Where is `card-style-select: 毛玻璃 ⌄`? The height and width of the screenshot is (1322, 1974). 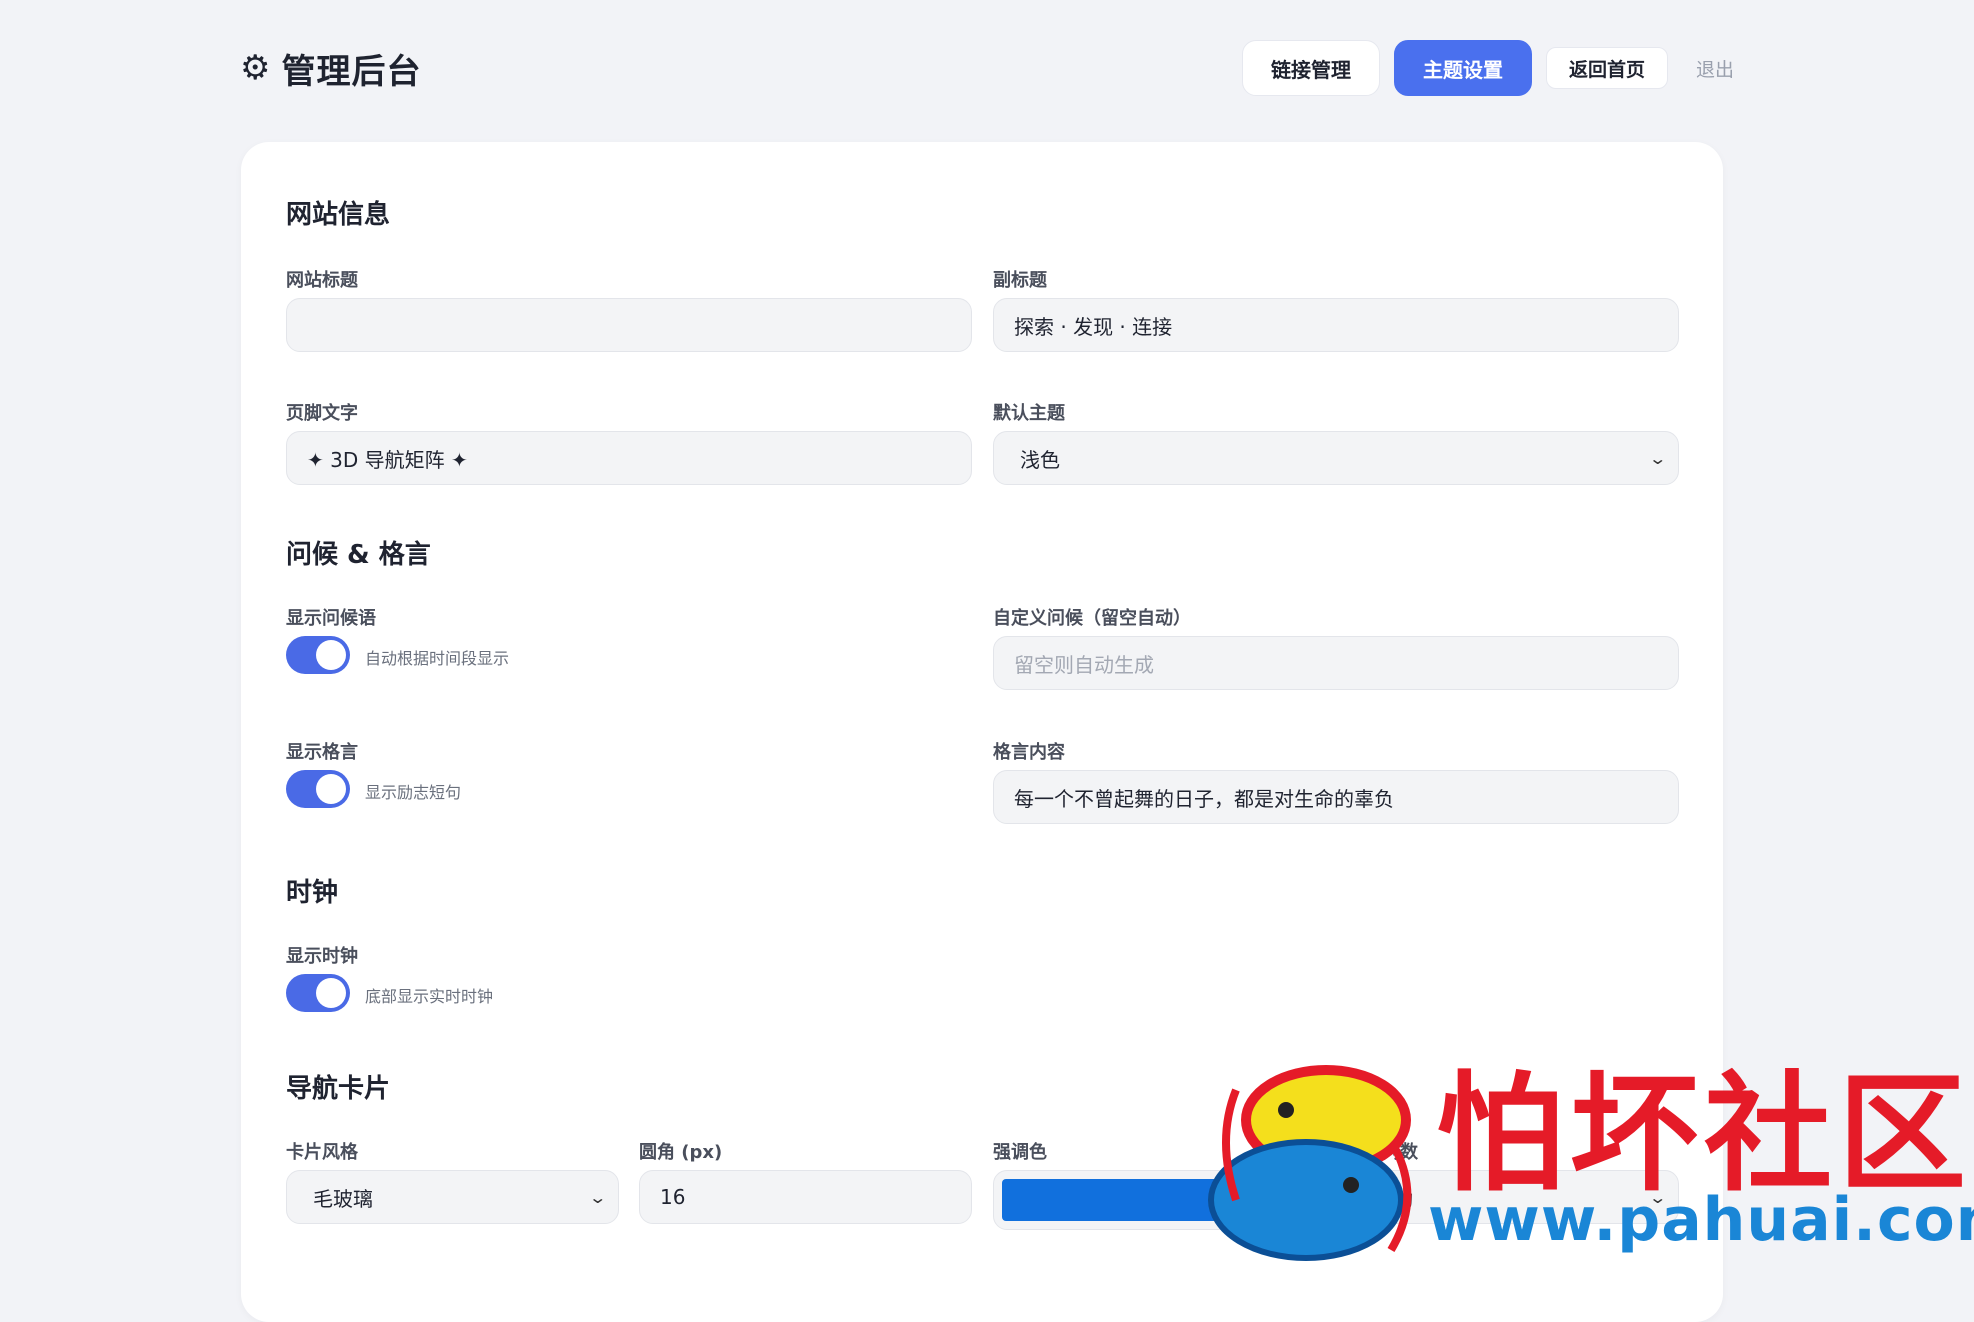
card-style-select: 毛玻璃 ⌄ is located at coordinates (452, 1197).